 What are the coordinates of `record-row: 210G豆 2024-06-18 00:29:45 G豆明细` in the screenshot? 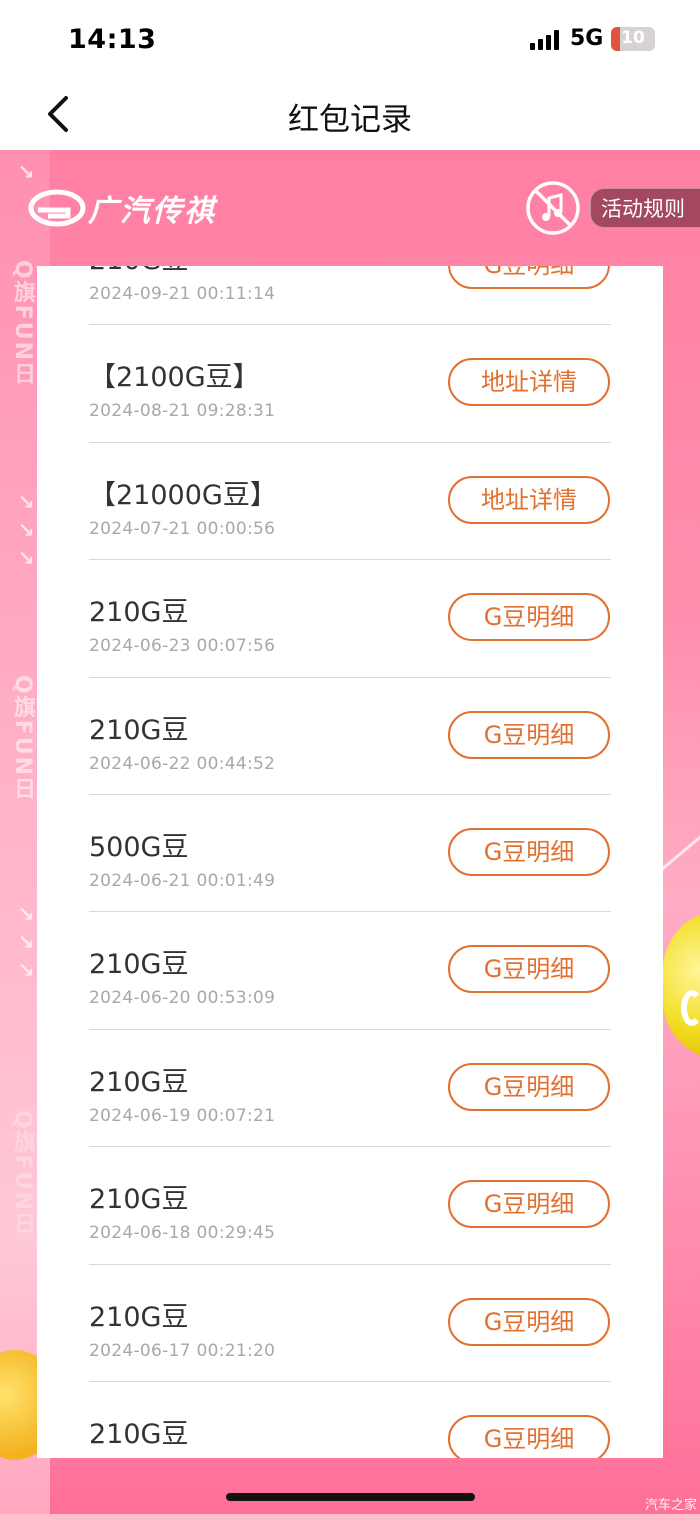 It's located at (350, 1206).